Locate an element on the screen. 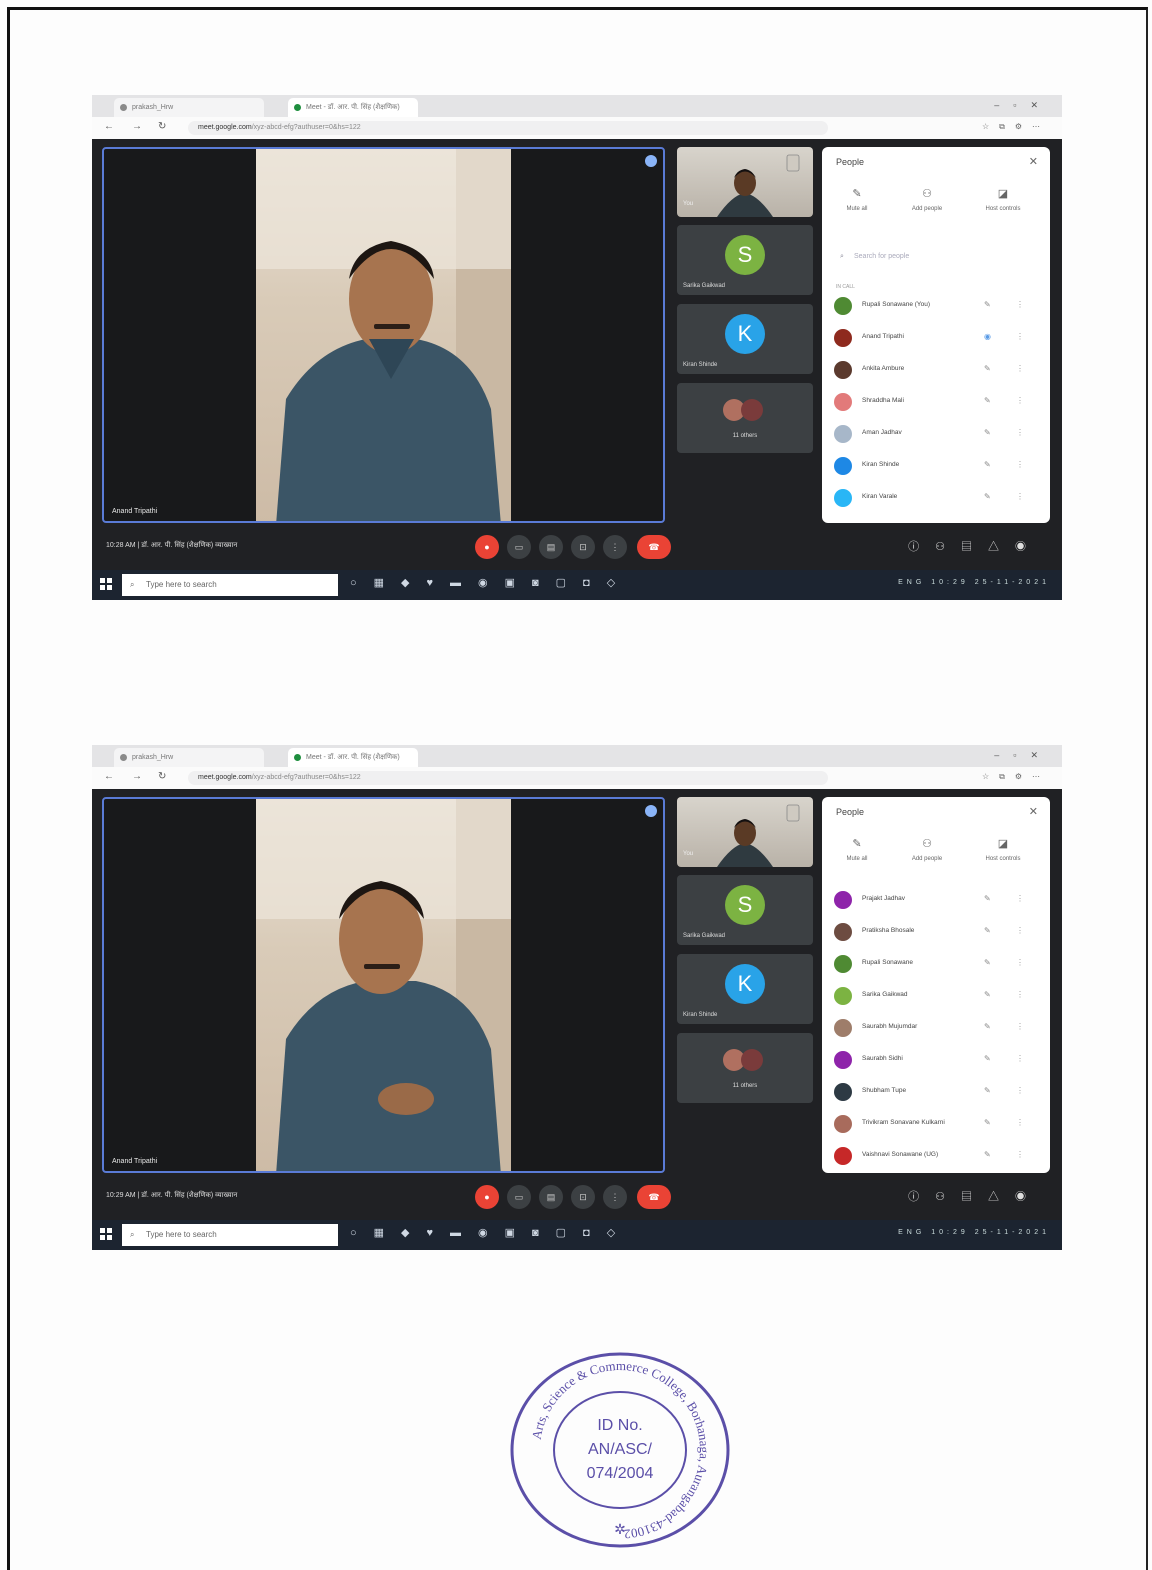  participant-row: Trivikram Sonavane Kulkarni ✎ ⋮ is located at coordinates (937, 1124).